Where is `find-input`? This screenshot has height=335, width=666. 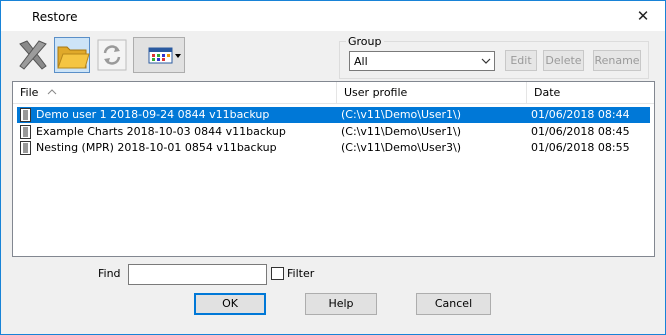
find-input is located at coordinates (197, 274).